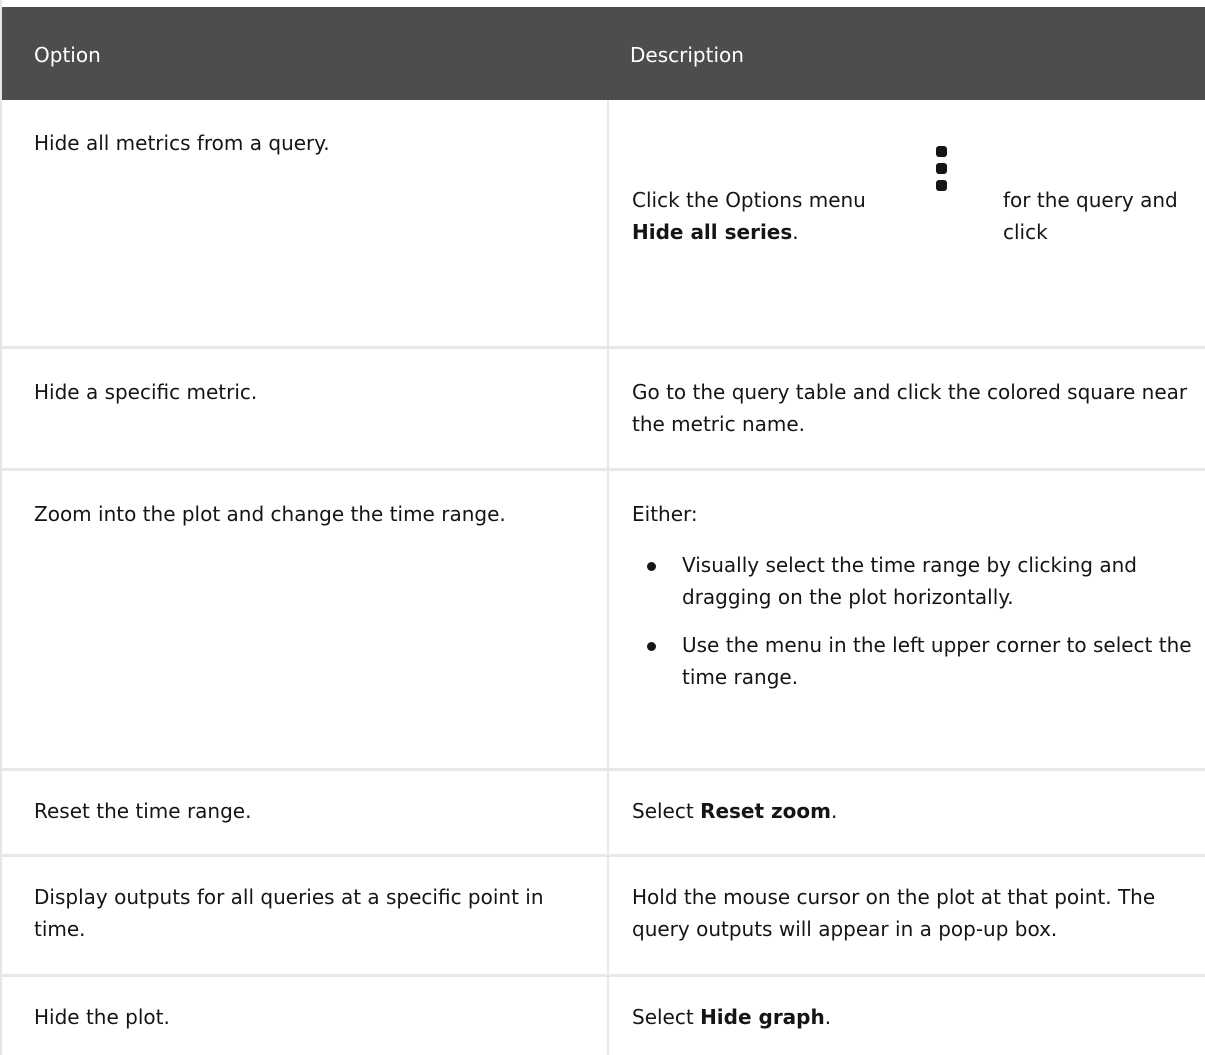  I want to click on description-text: Select Hide graph., so click(732, 1017).